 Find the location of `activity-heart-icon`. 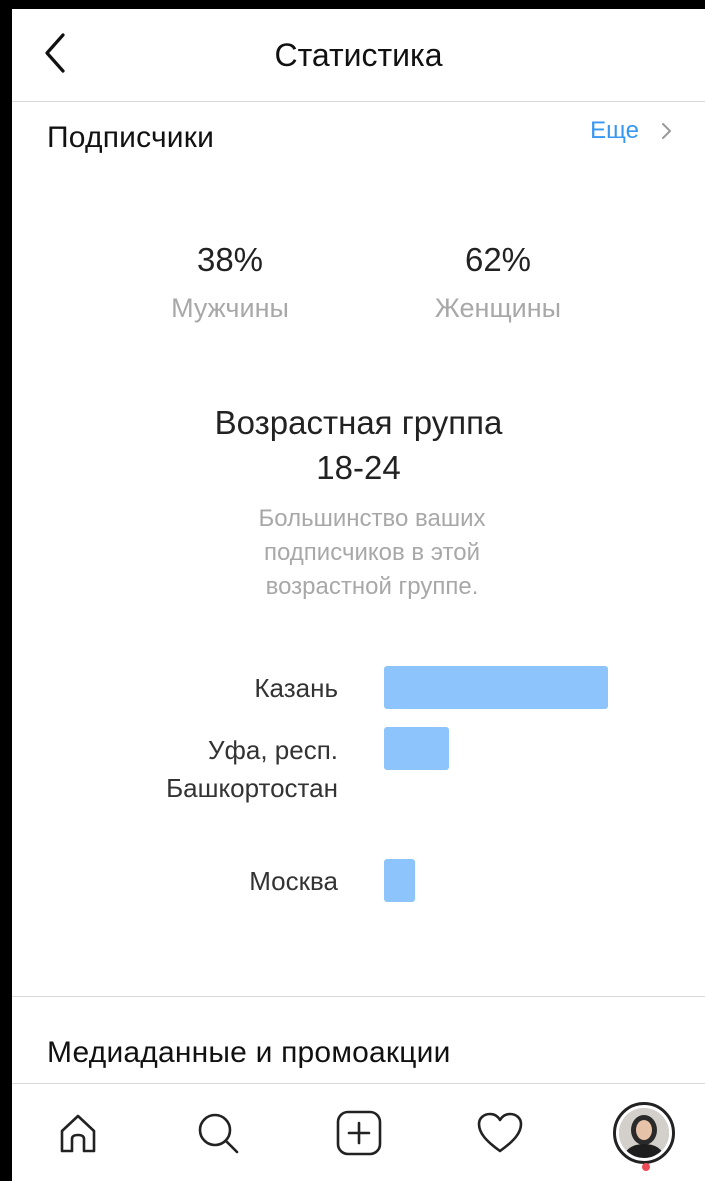

activity-heart-icon is located at coordinates (500, 1132).